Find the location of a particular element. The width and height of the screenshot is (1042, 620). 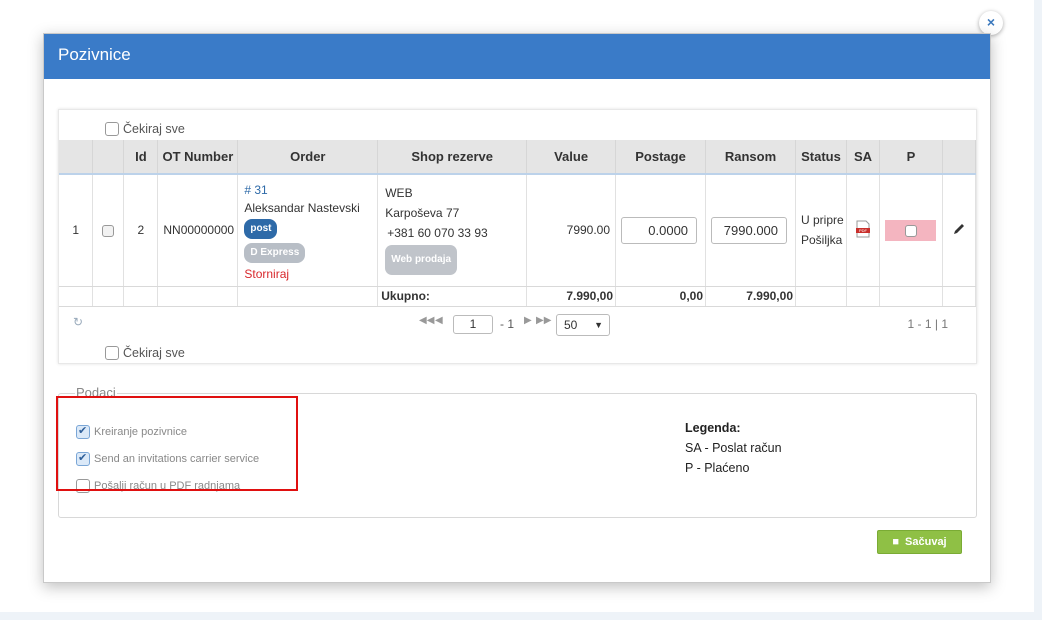

svg-text: PDF is located at coordinates (863, 230).